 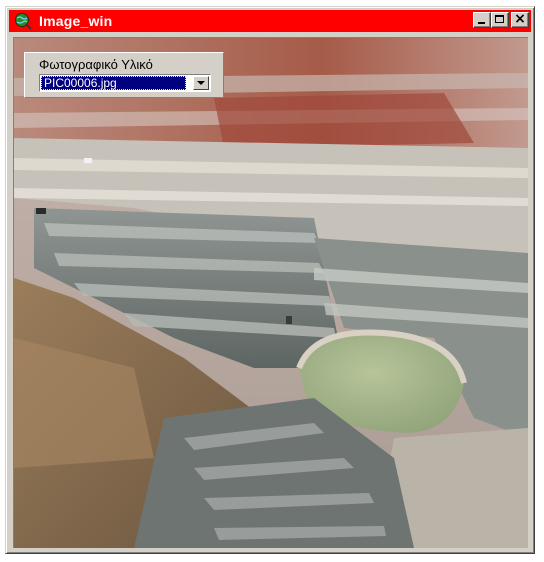 I want to click on close-button: ×, so click(x=520, y=19).